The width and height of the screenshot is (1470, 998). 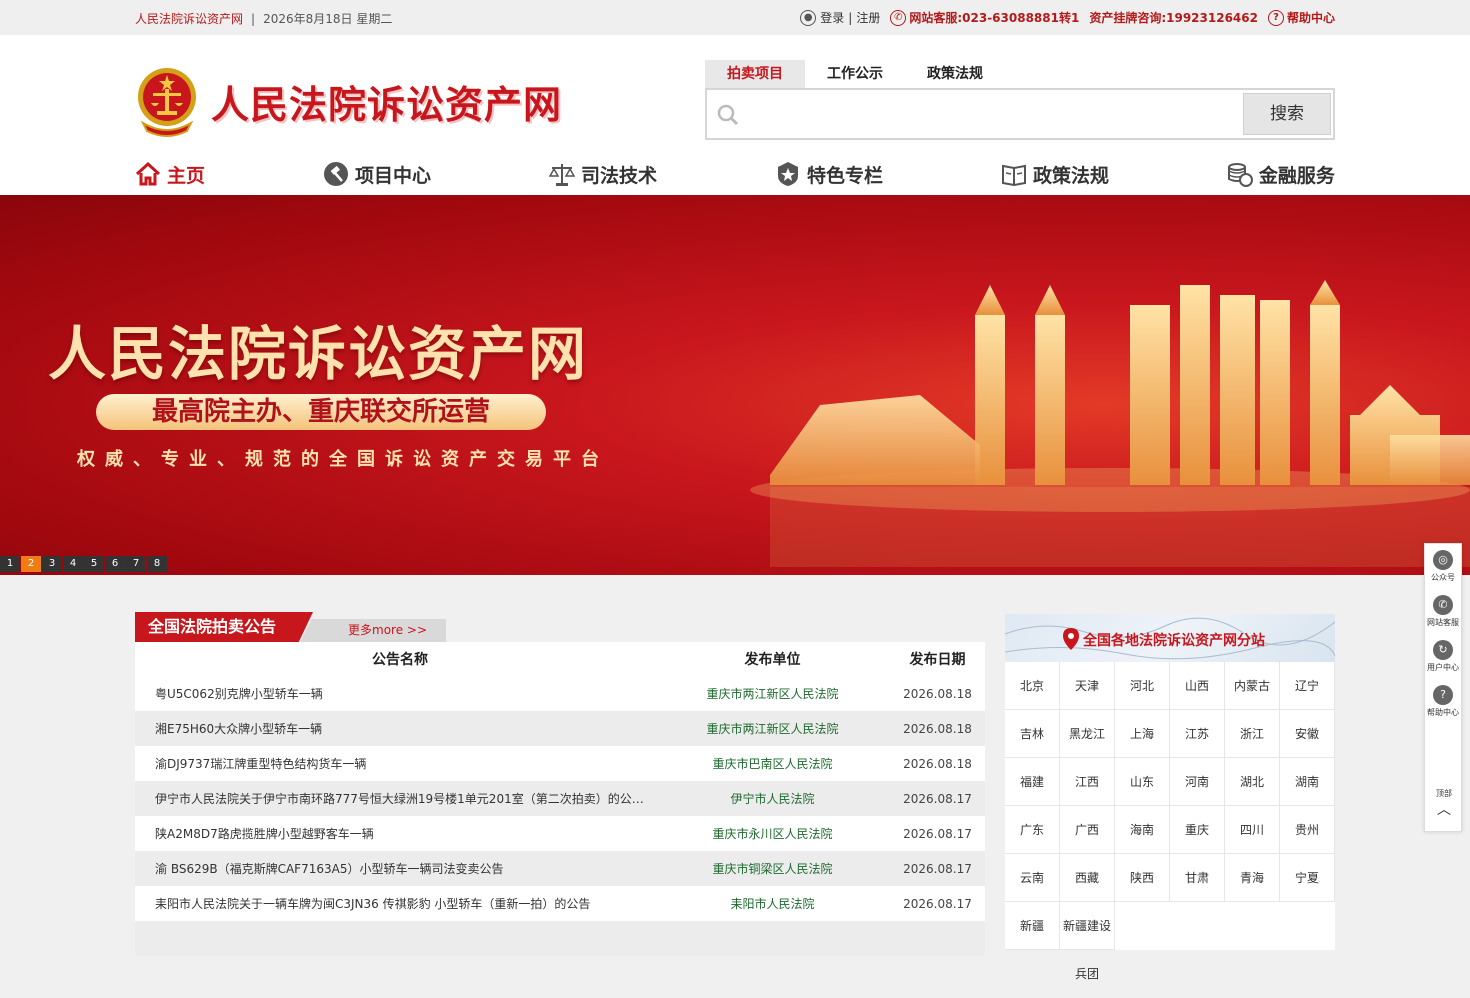 What do you see at coordinates (1142, 686) in the screenshot?
I see `region-link: 河北` at bounding box center [1142, 686].